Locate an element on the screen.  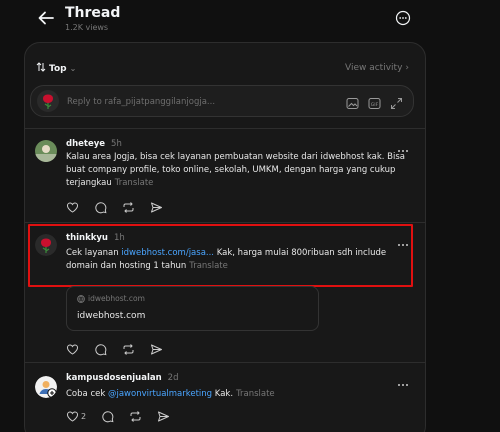
post-time: 5h is located at coordinates (116, 144).